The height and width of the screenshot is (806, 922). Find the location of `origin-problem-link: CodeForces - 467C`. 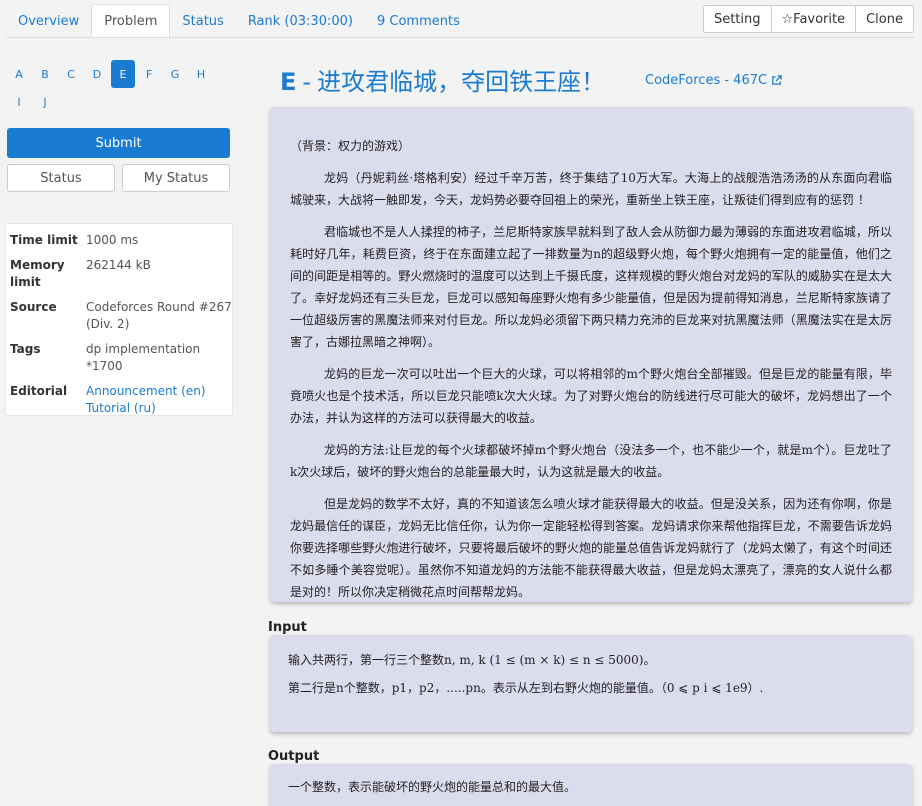

origin-problem-link: CodeForces - 467C is located at coordinates (713, 80).